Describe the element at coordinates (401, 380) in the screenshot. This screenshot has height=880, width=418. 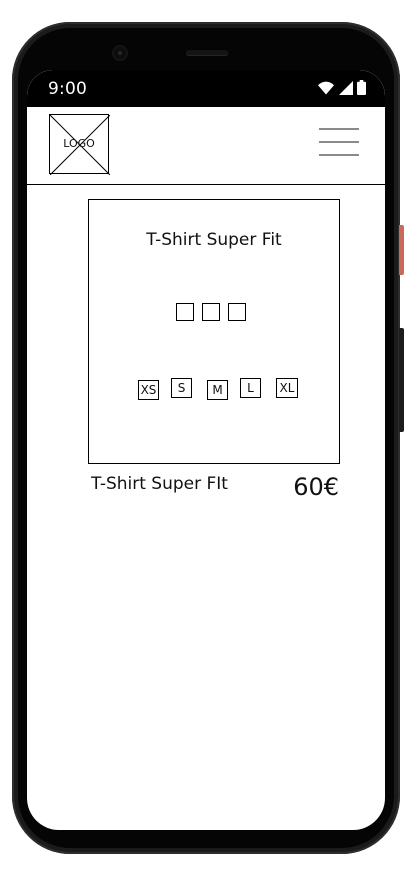
I see `volume-button` at that location.